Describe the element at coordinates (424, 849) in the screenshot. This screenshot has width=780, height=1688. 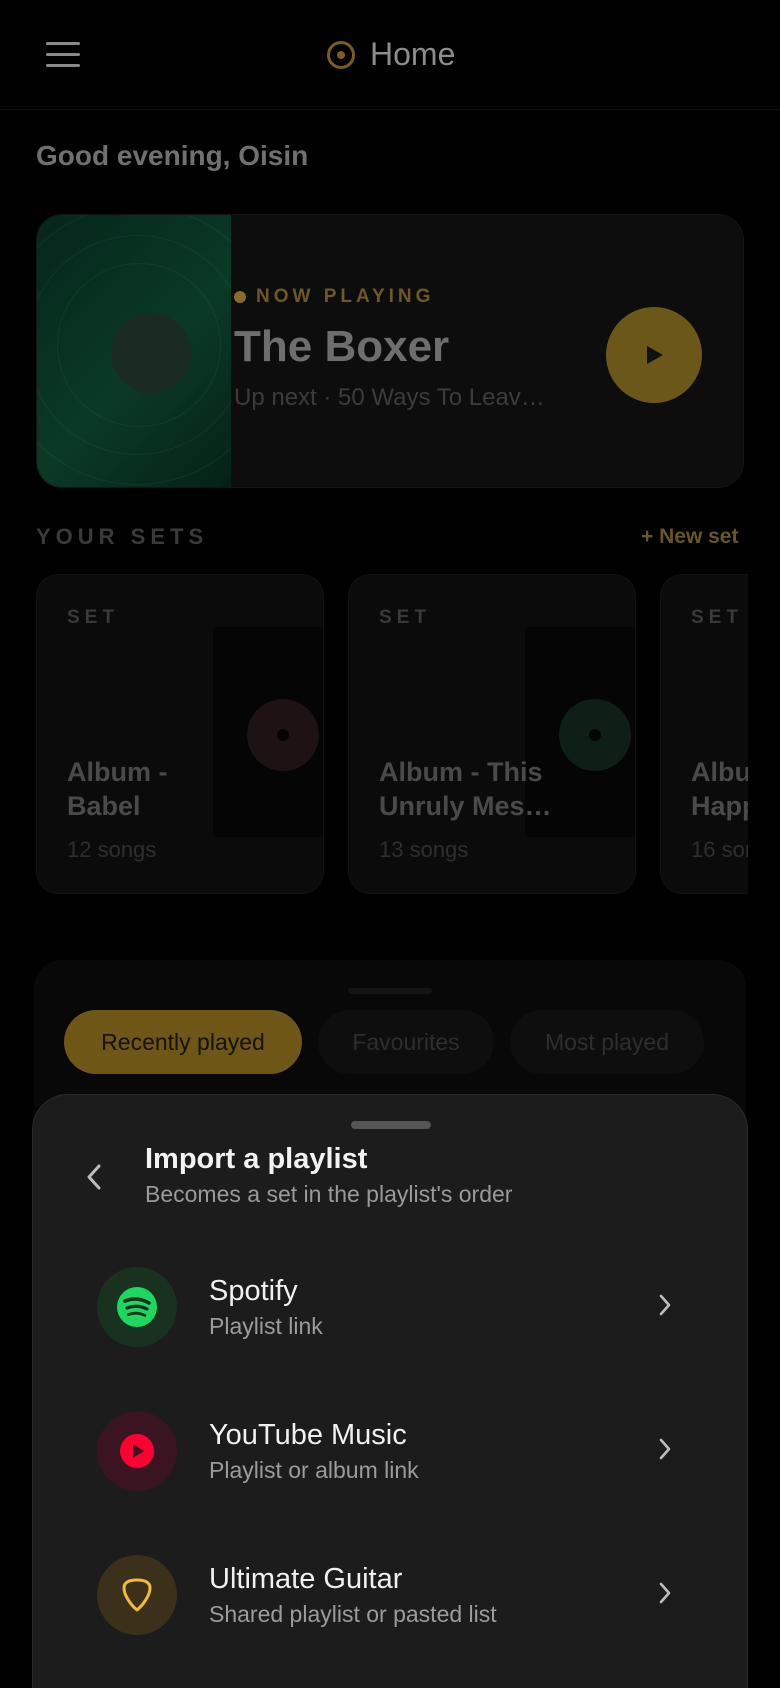
I see `set-song-count: 13 songs` at that location.